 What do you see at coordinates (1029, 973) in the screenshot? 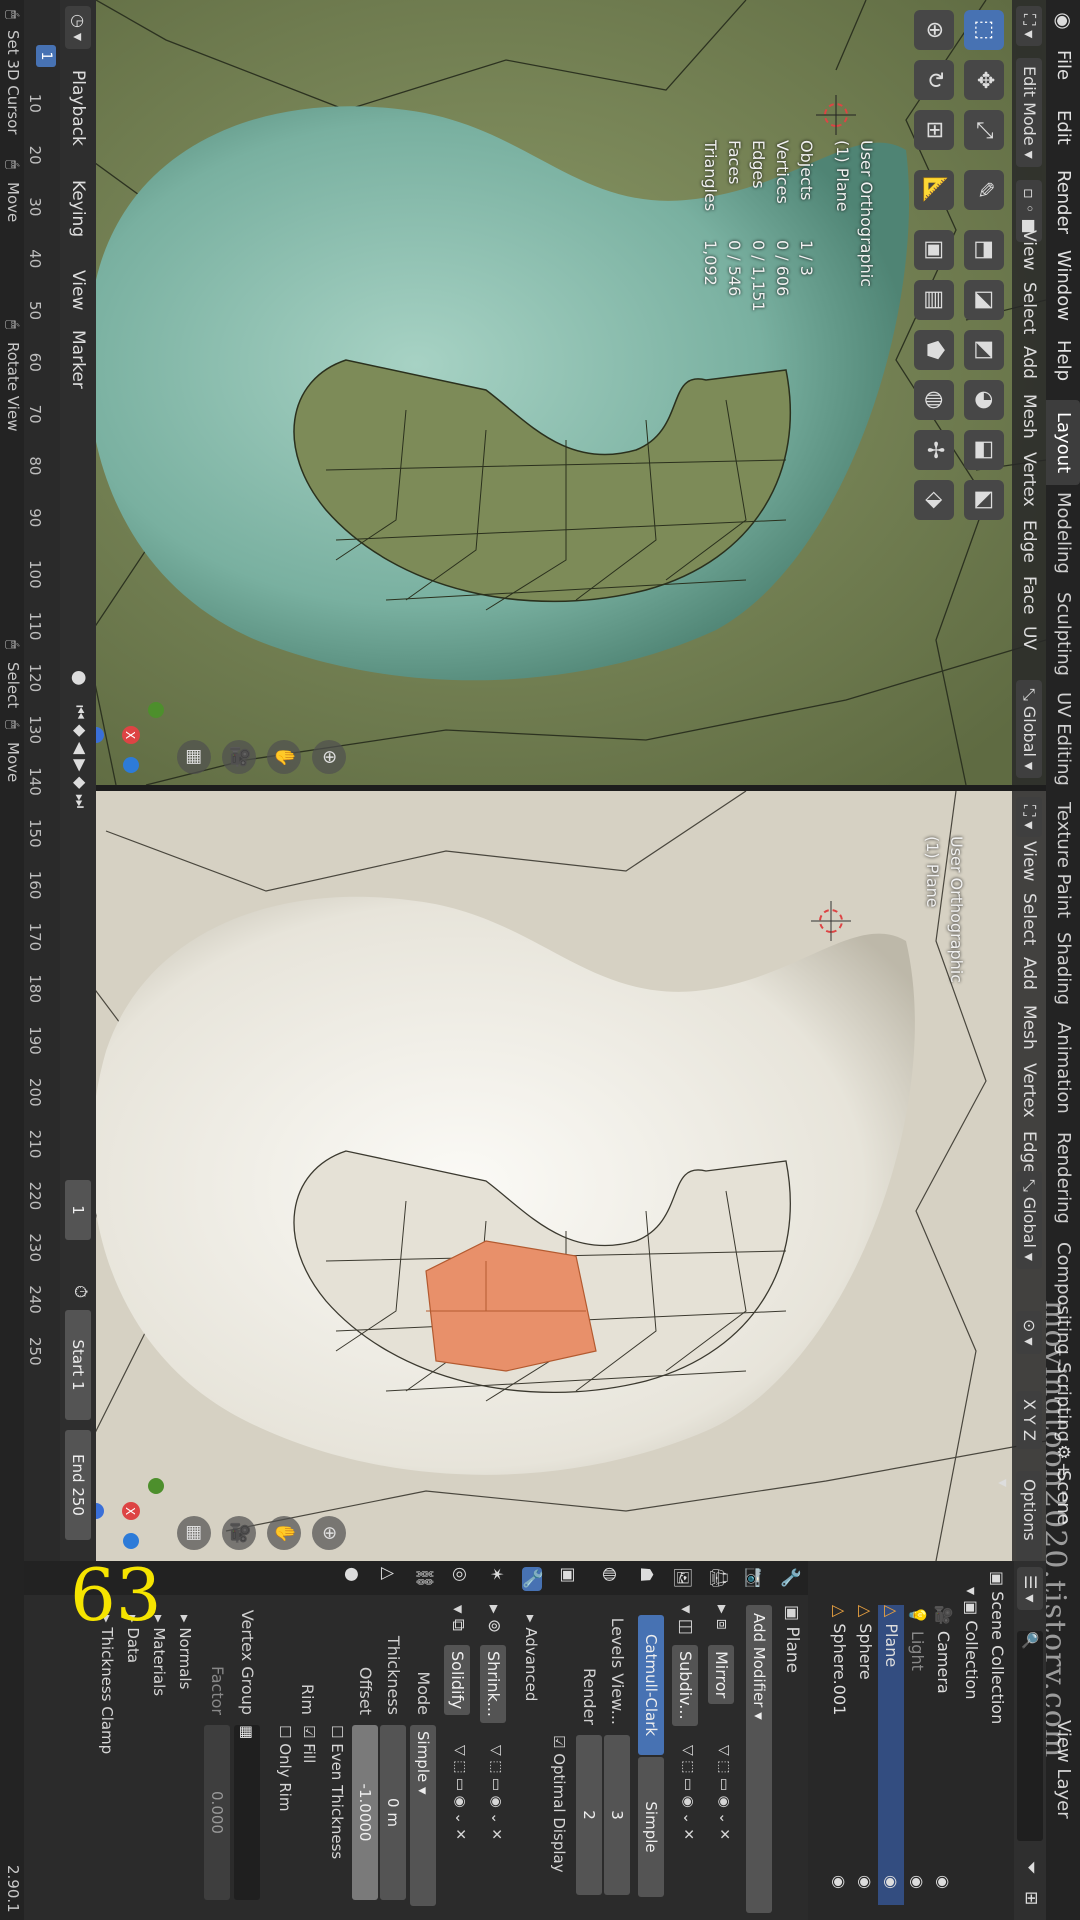
I see `right-menu-add: Add` at bounding box center [1029, 973].